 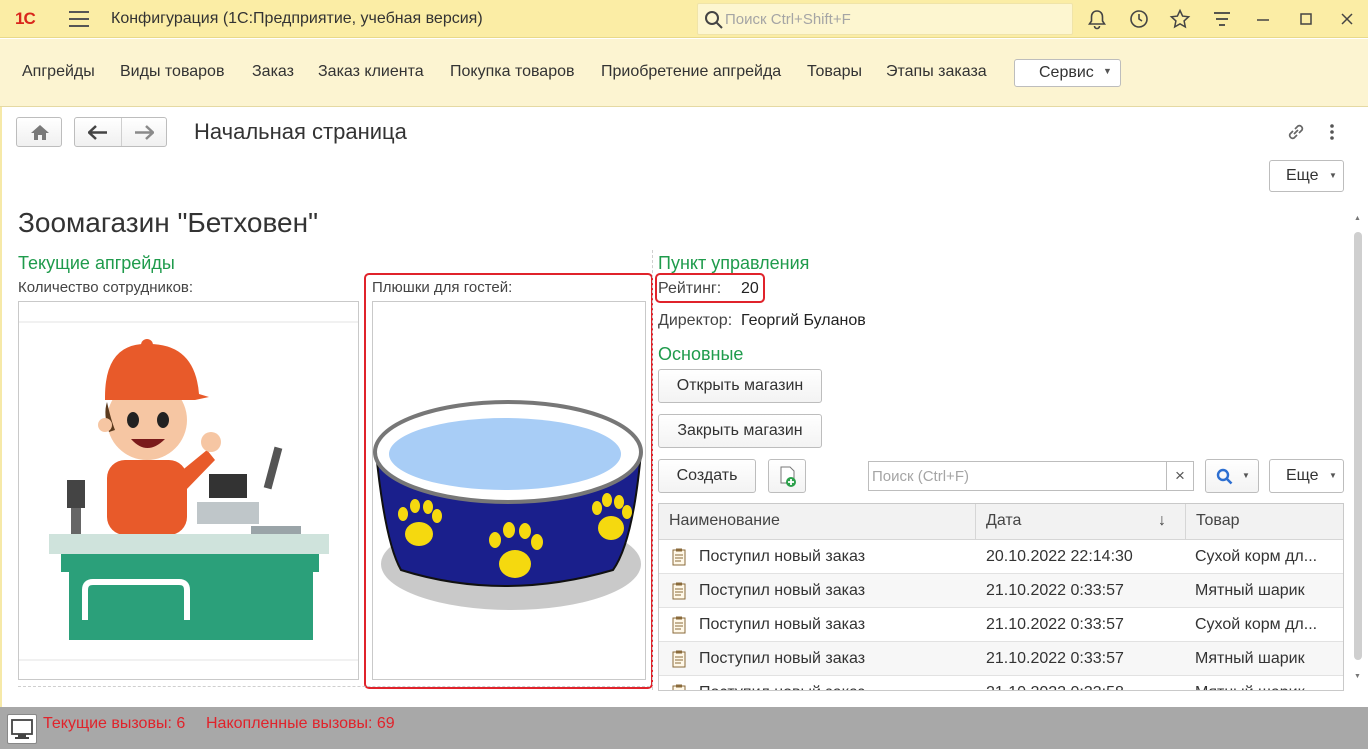 I want to click on page-scrollbar: ▲ ▼, so click(x=1358, y=450).